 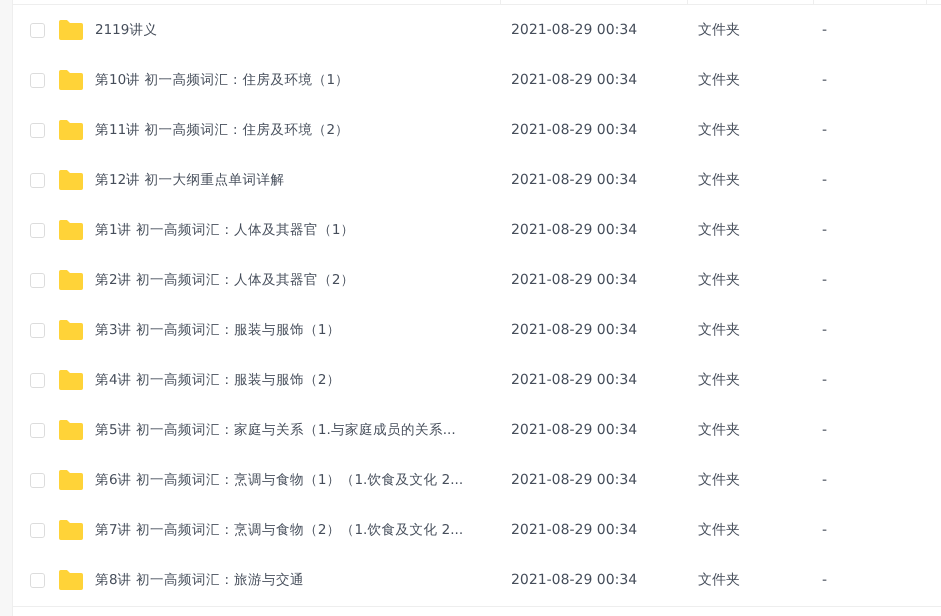 What do you see at coordinates (224, 280) in the screenshot?
I see `file-name: 第2讲 初一高频词汇：人体及其器官（2）` at bounding box center [224, 280].